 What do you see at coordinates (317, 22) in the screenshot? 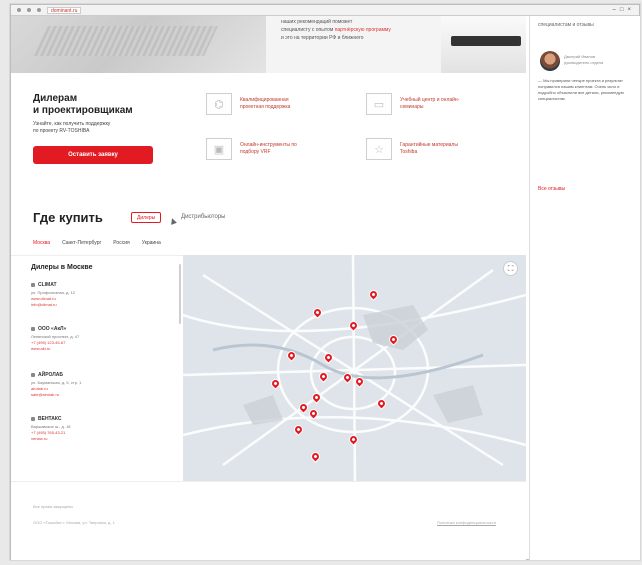
I see `hero-line-1: наших рекомендаций поможет` at bounding box center [317, 22].